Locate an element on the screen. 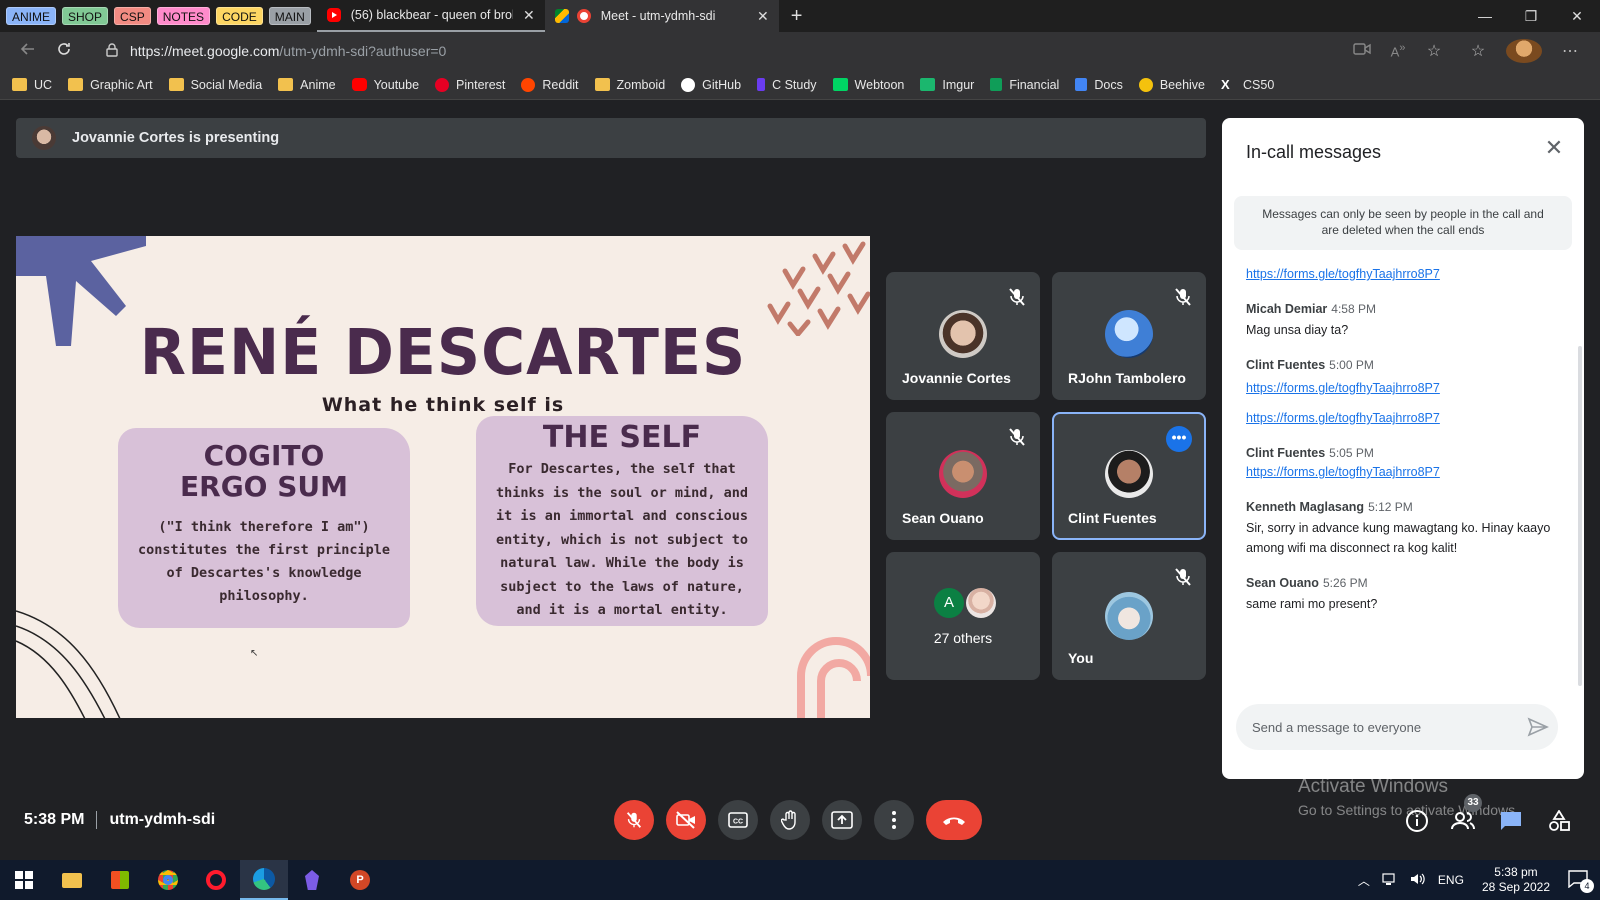 The width and height of the screenshot is (1600, 900). bookmark-graphic-art: Graphic Art is located at coordinates (110, 85).